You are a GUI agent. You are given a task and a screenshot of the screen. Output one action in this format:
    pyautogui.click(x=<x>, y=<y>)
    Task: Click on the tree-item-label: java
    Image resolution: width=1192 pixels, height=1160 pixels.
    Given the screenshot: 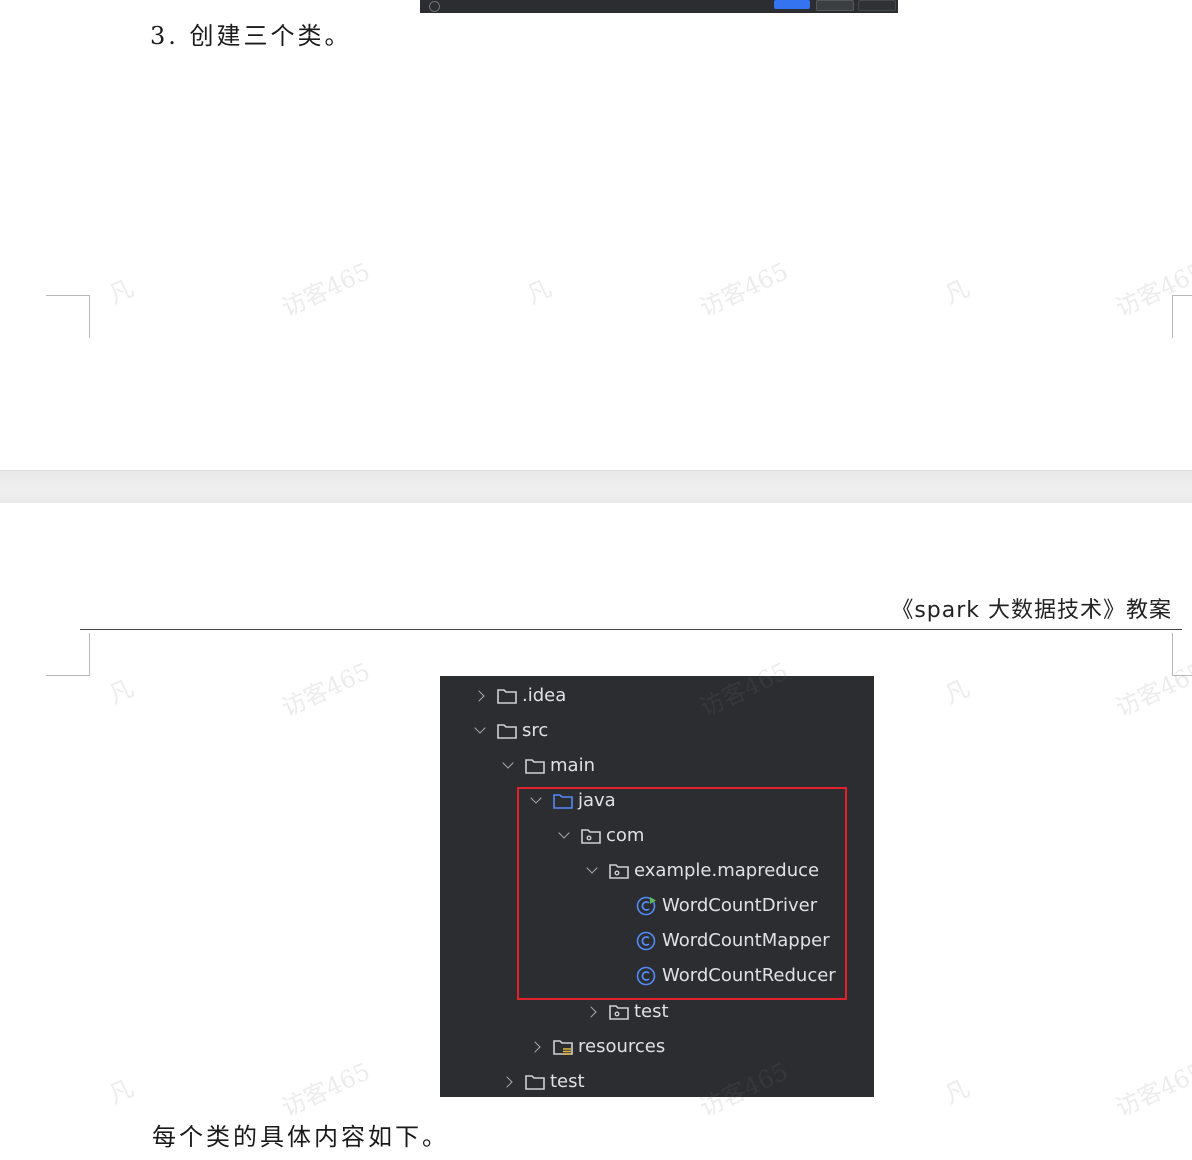 What is the action you would take?
    pyautogui.click(x=597, y=800)
    